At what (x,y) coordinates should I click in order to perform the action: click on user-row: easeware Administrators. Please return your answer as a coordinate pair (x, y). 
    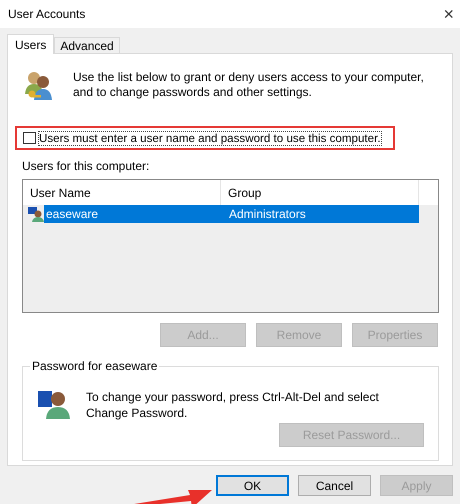
    Looking at the image, I should click on (231, 214).